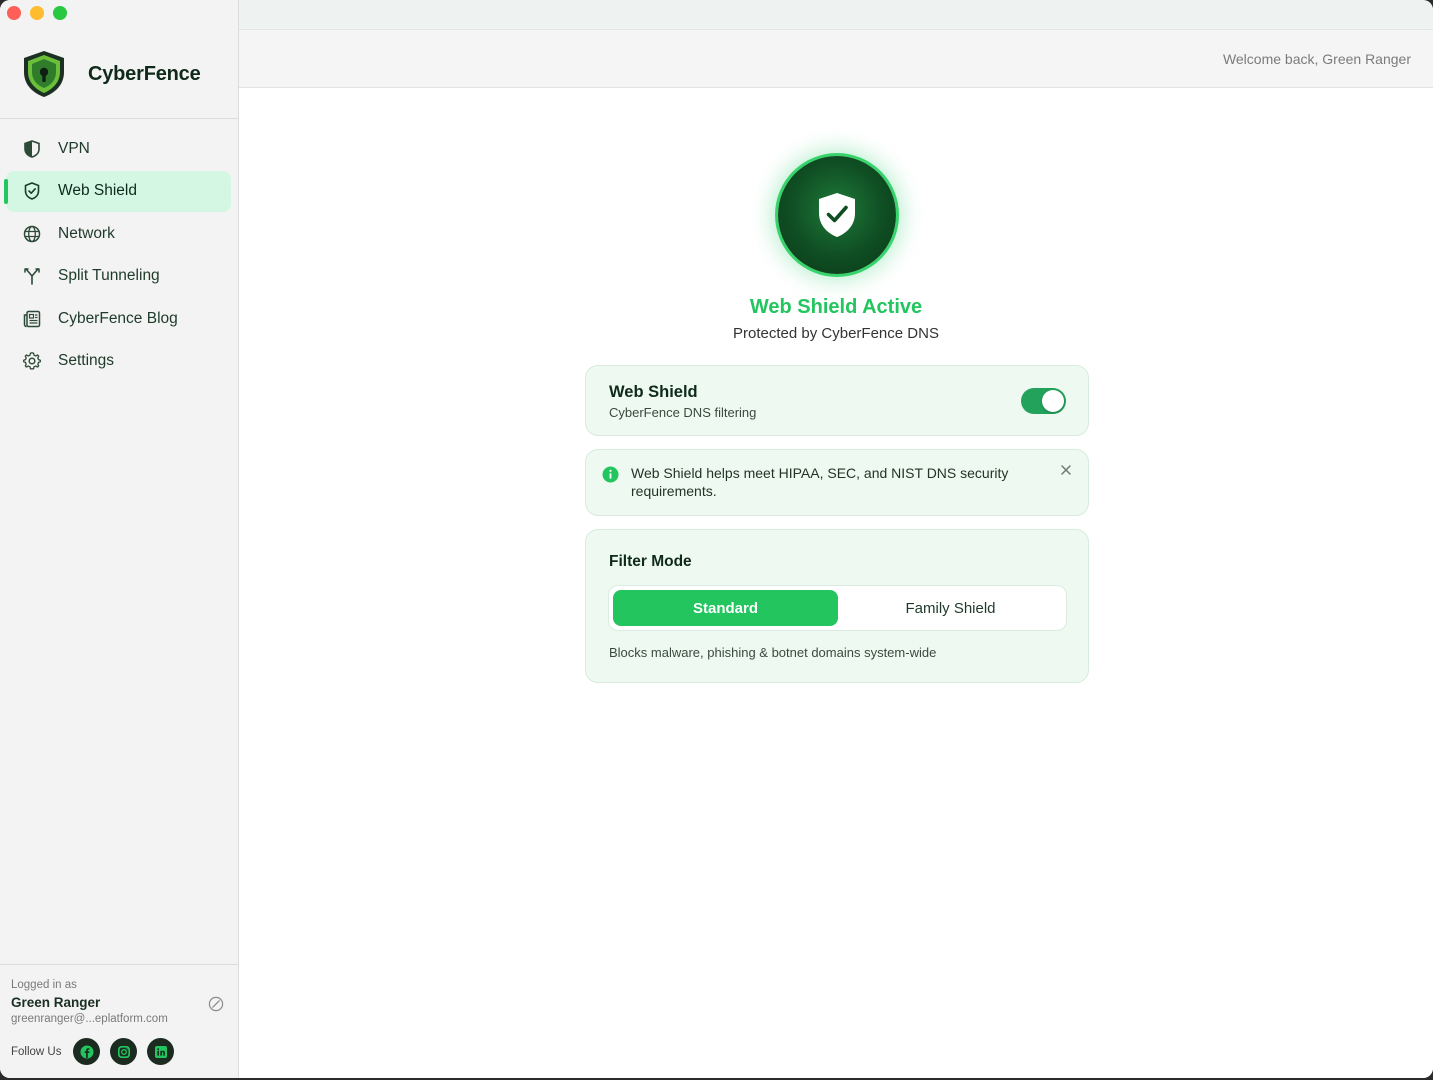 The width and height of the screenshot is (1433, 1080). Describe the element at coordinates (32, 318) in the screenshot. I see `newspaper-icon` at that location.